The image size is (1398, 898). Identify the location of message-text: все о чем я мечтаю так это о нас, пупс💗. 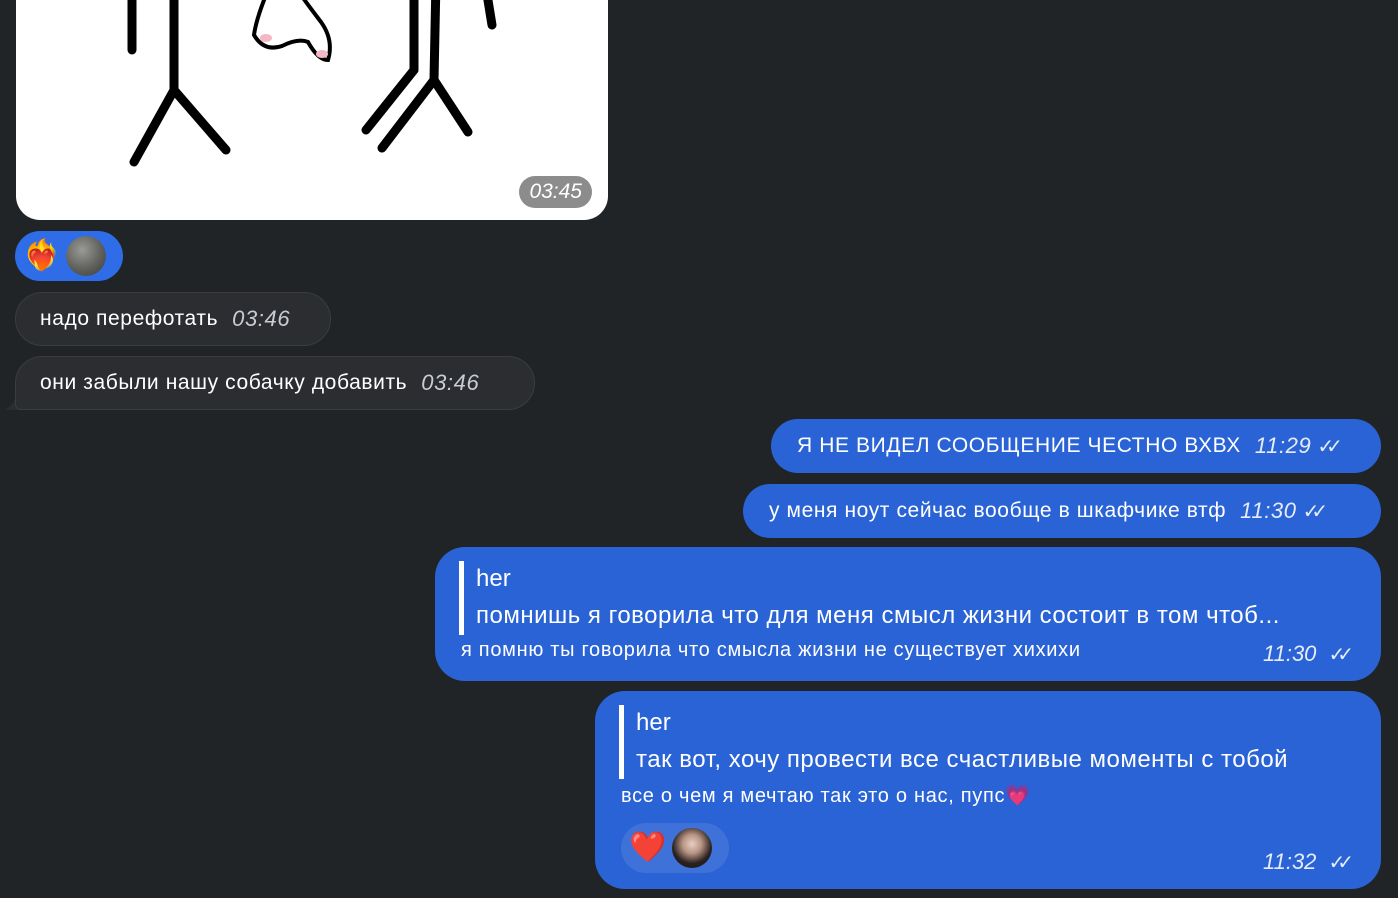
(826, 796).